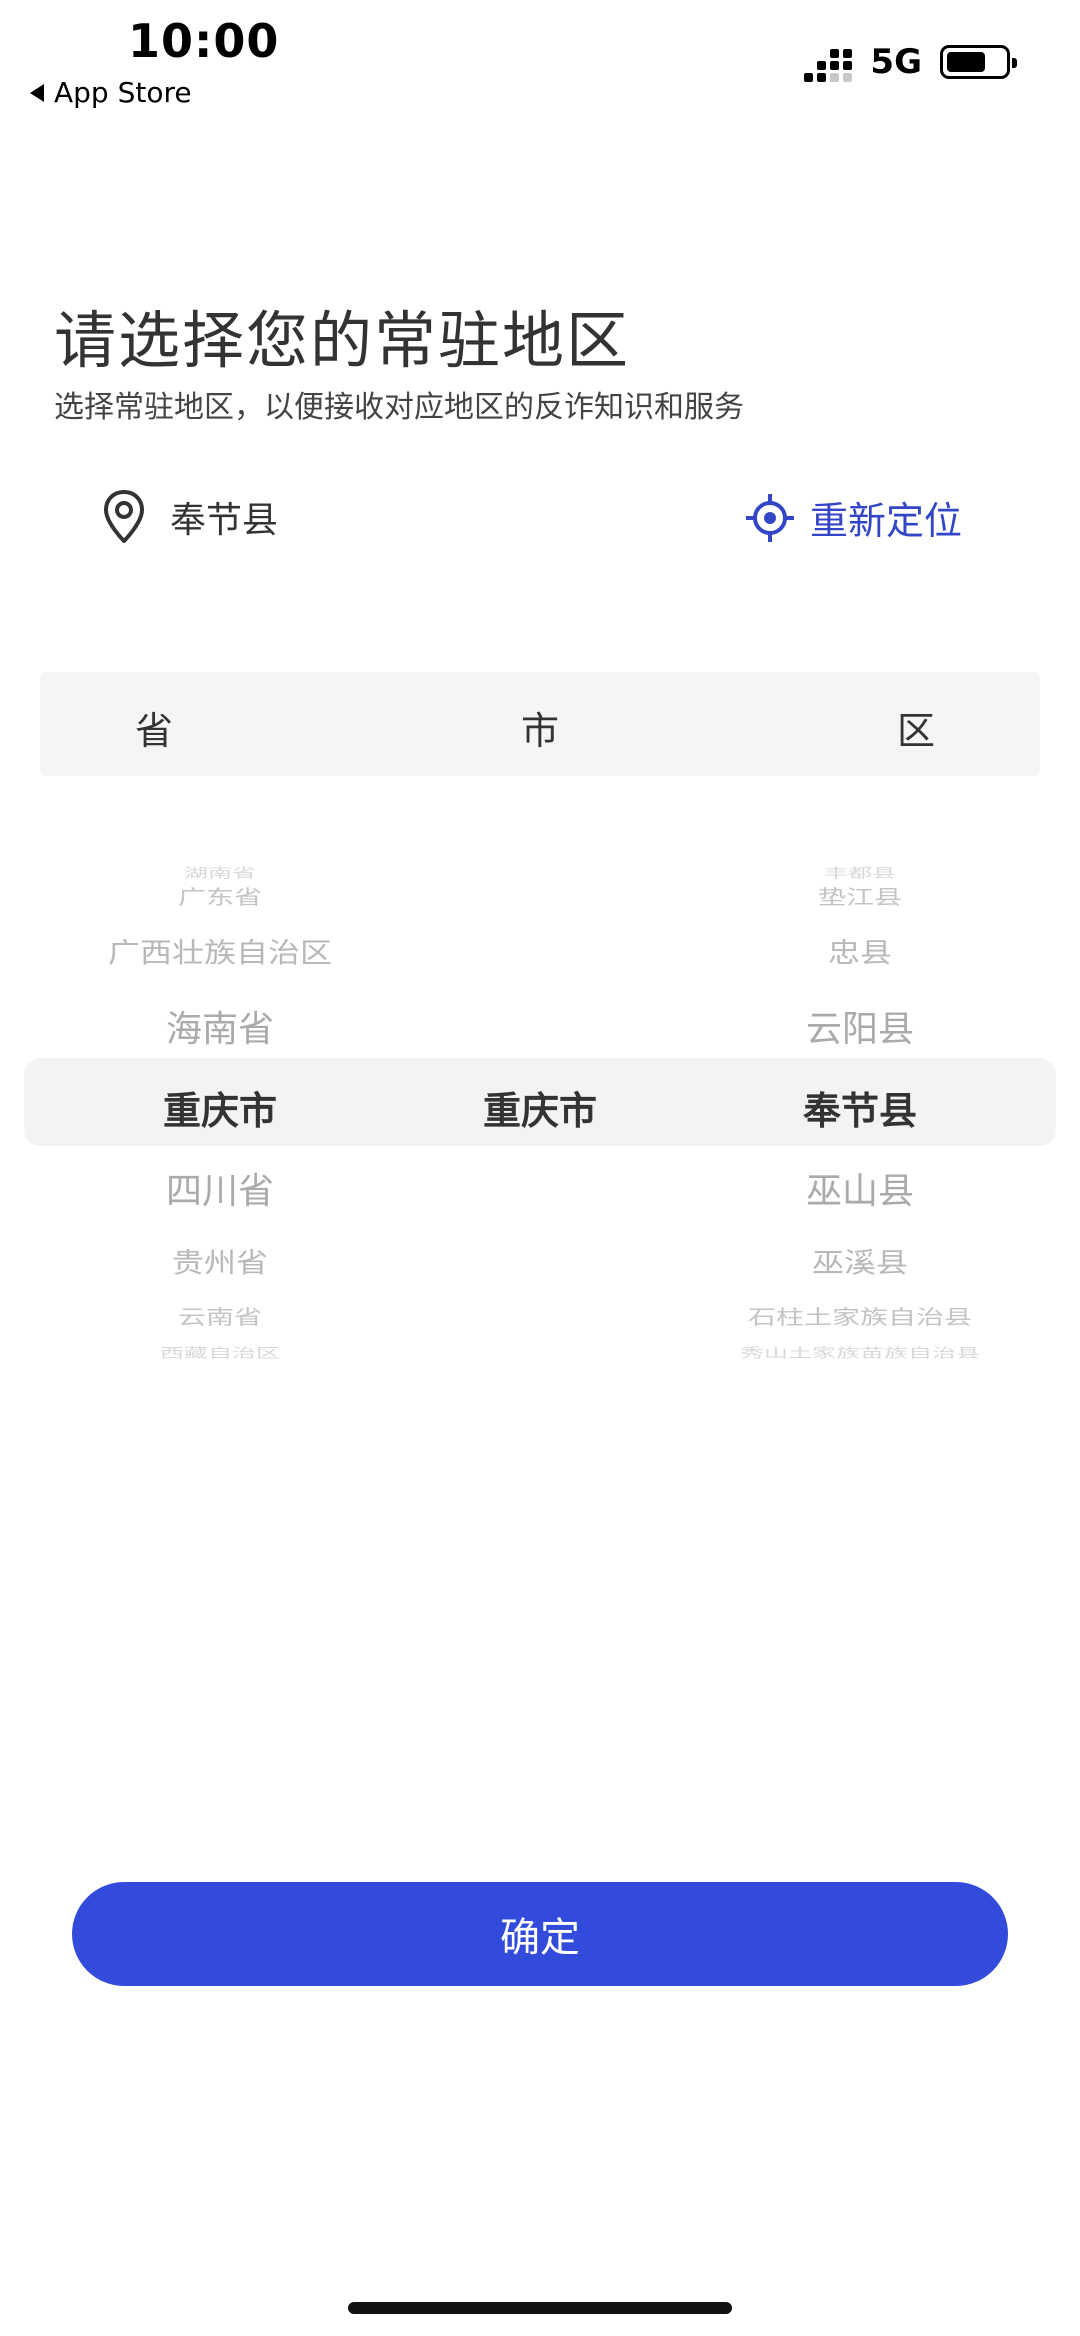  What do you see at coordinates (220, 1026) in the screenshot?
I see `province-item: 海南省` at bounding box center [220, 1026].